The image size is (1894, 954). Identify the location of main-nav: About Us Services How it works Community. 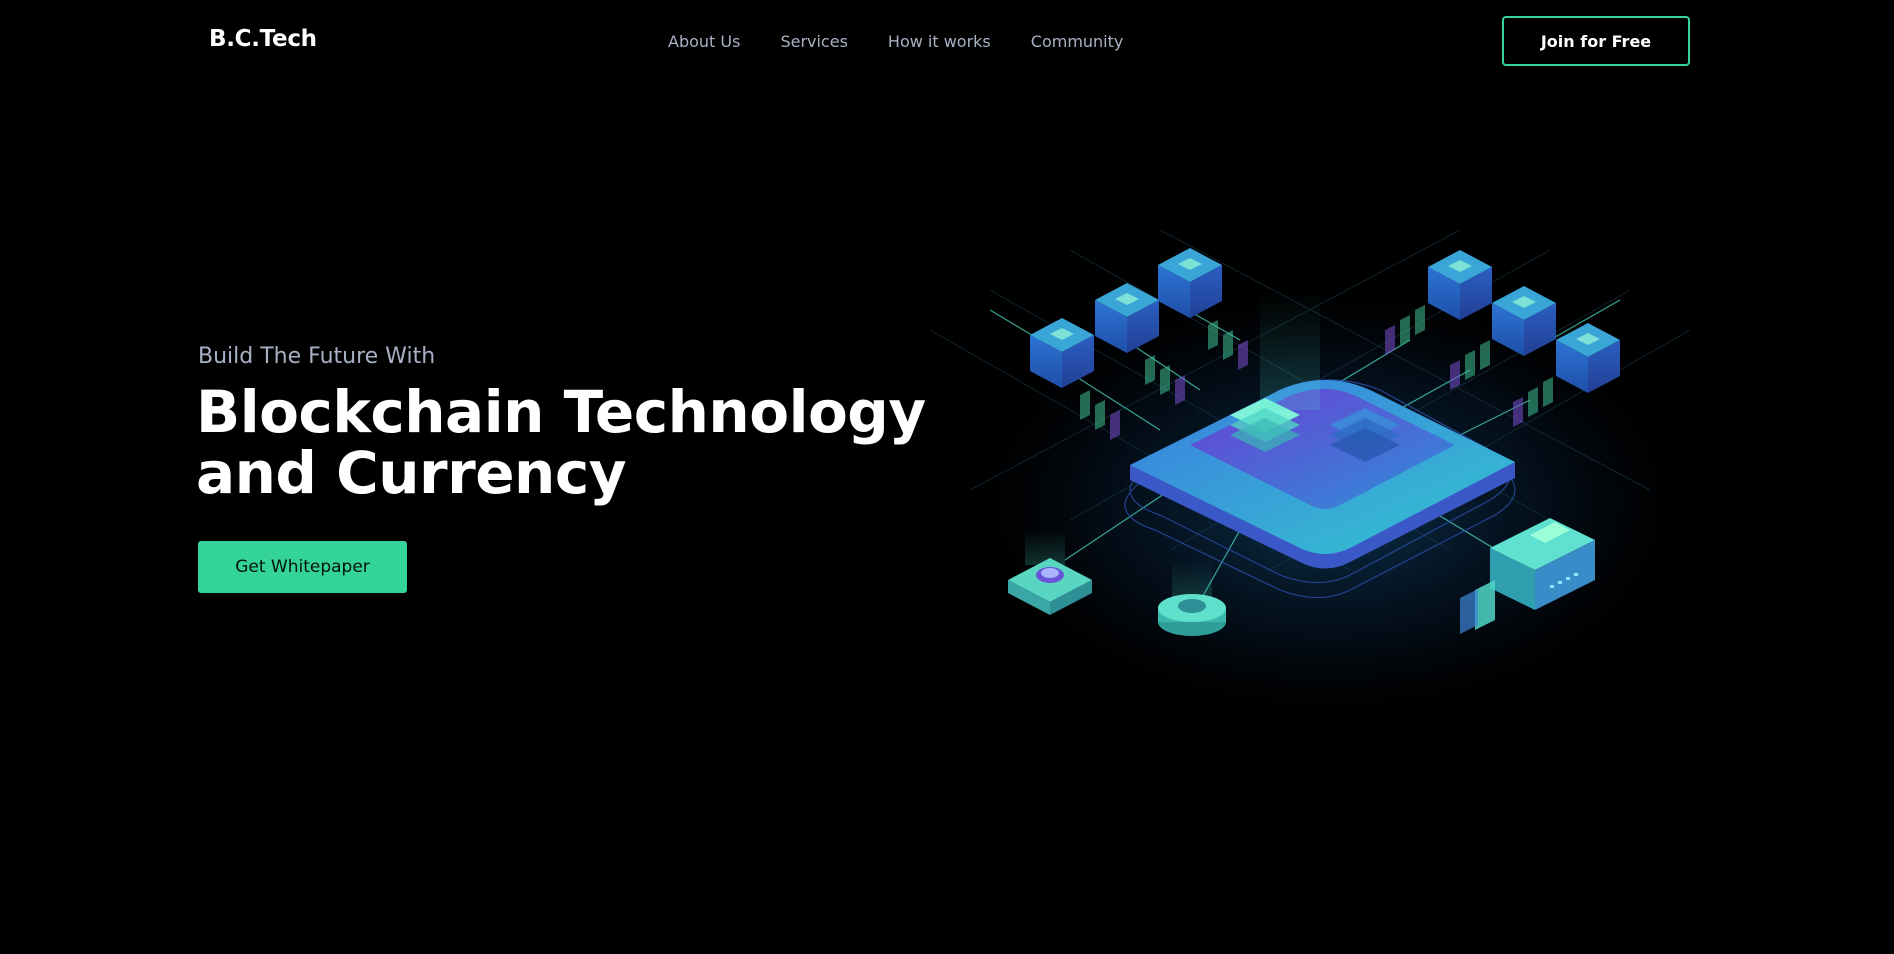
(915, 41).